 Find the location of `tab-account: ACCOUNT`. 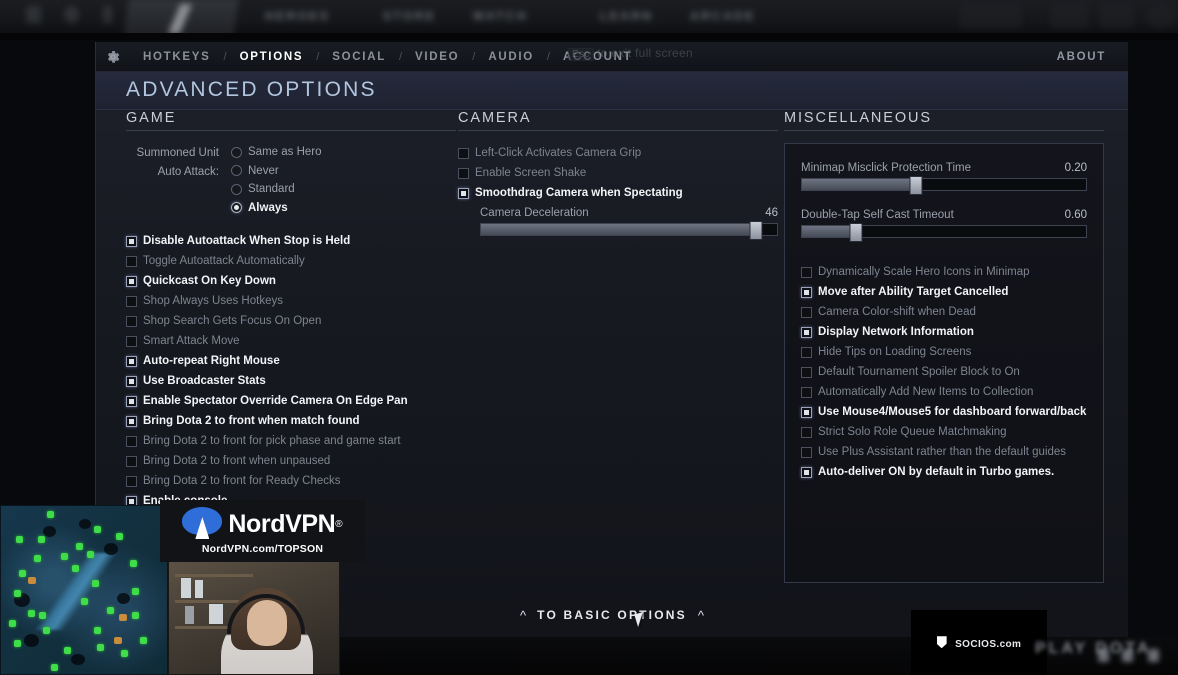

tab-account: ACCOUNT is located at coordinates (597, 57).